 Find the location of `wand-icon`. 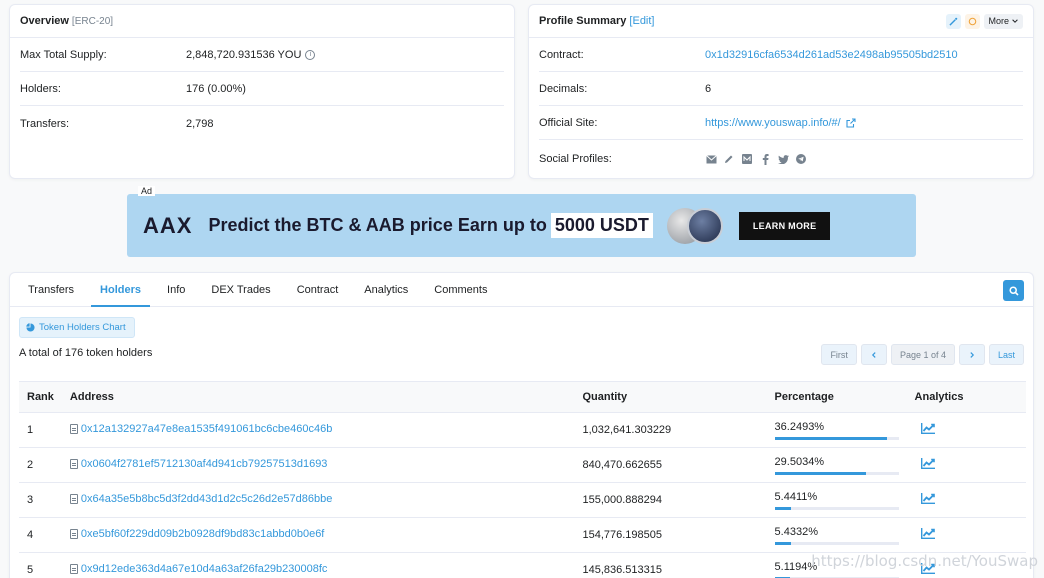

wand-icon is located at coordinates (954, 21).